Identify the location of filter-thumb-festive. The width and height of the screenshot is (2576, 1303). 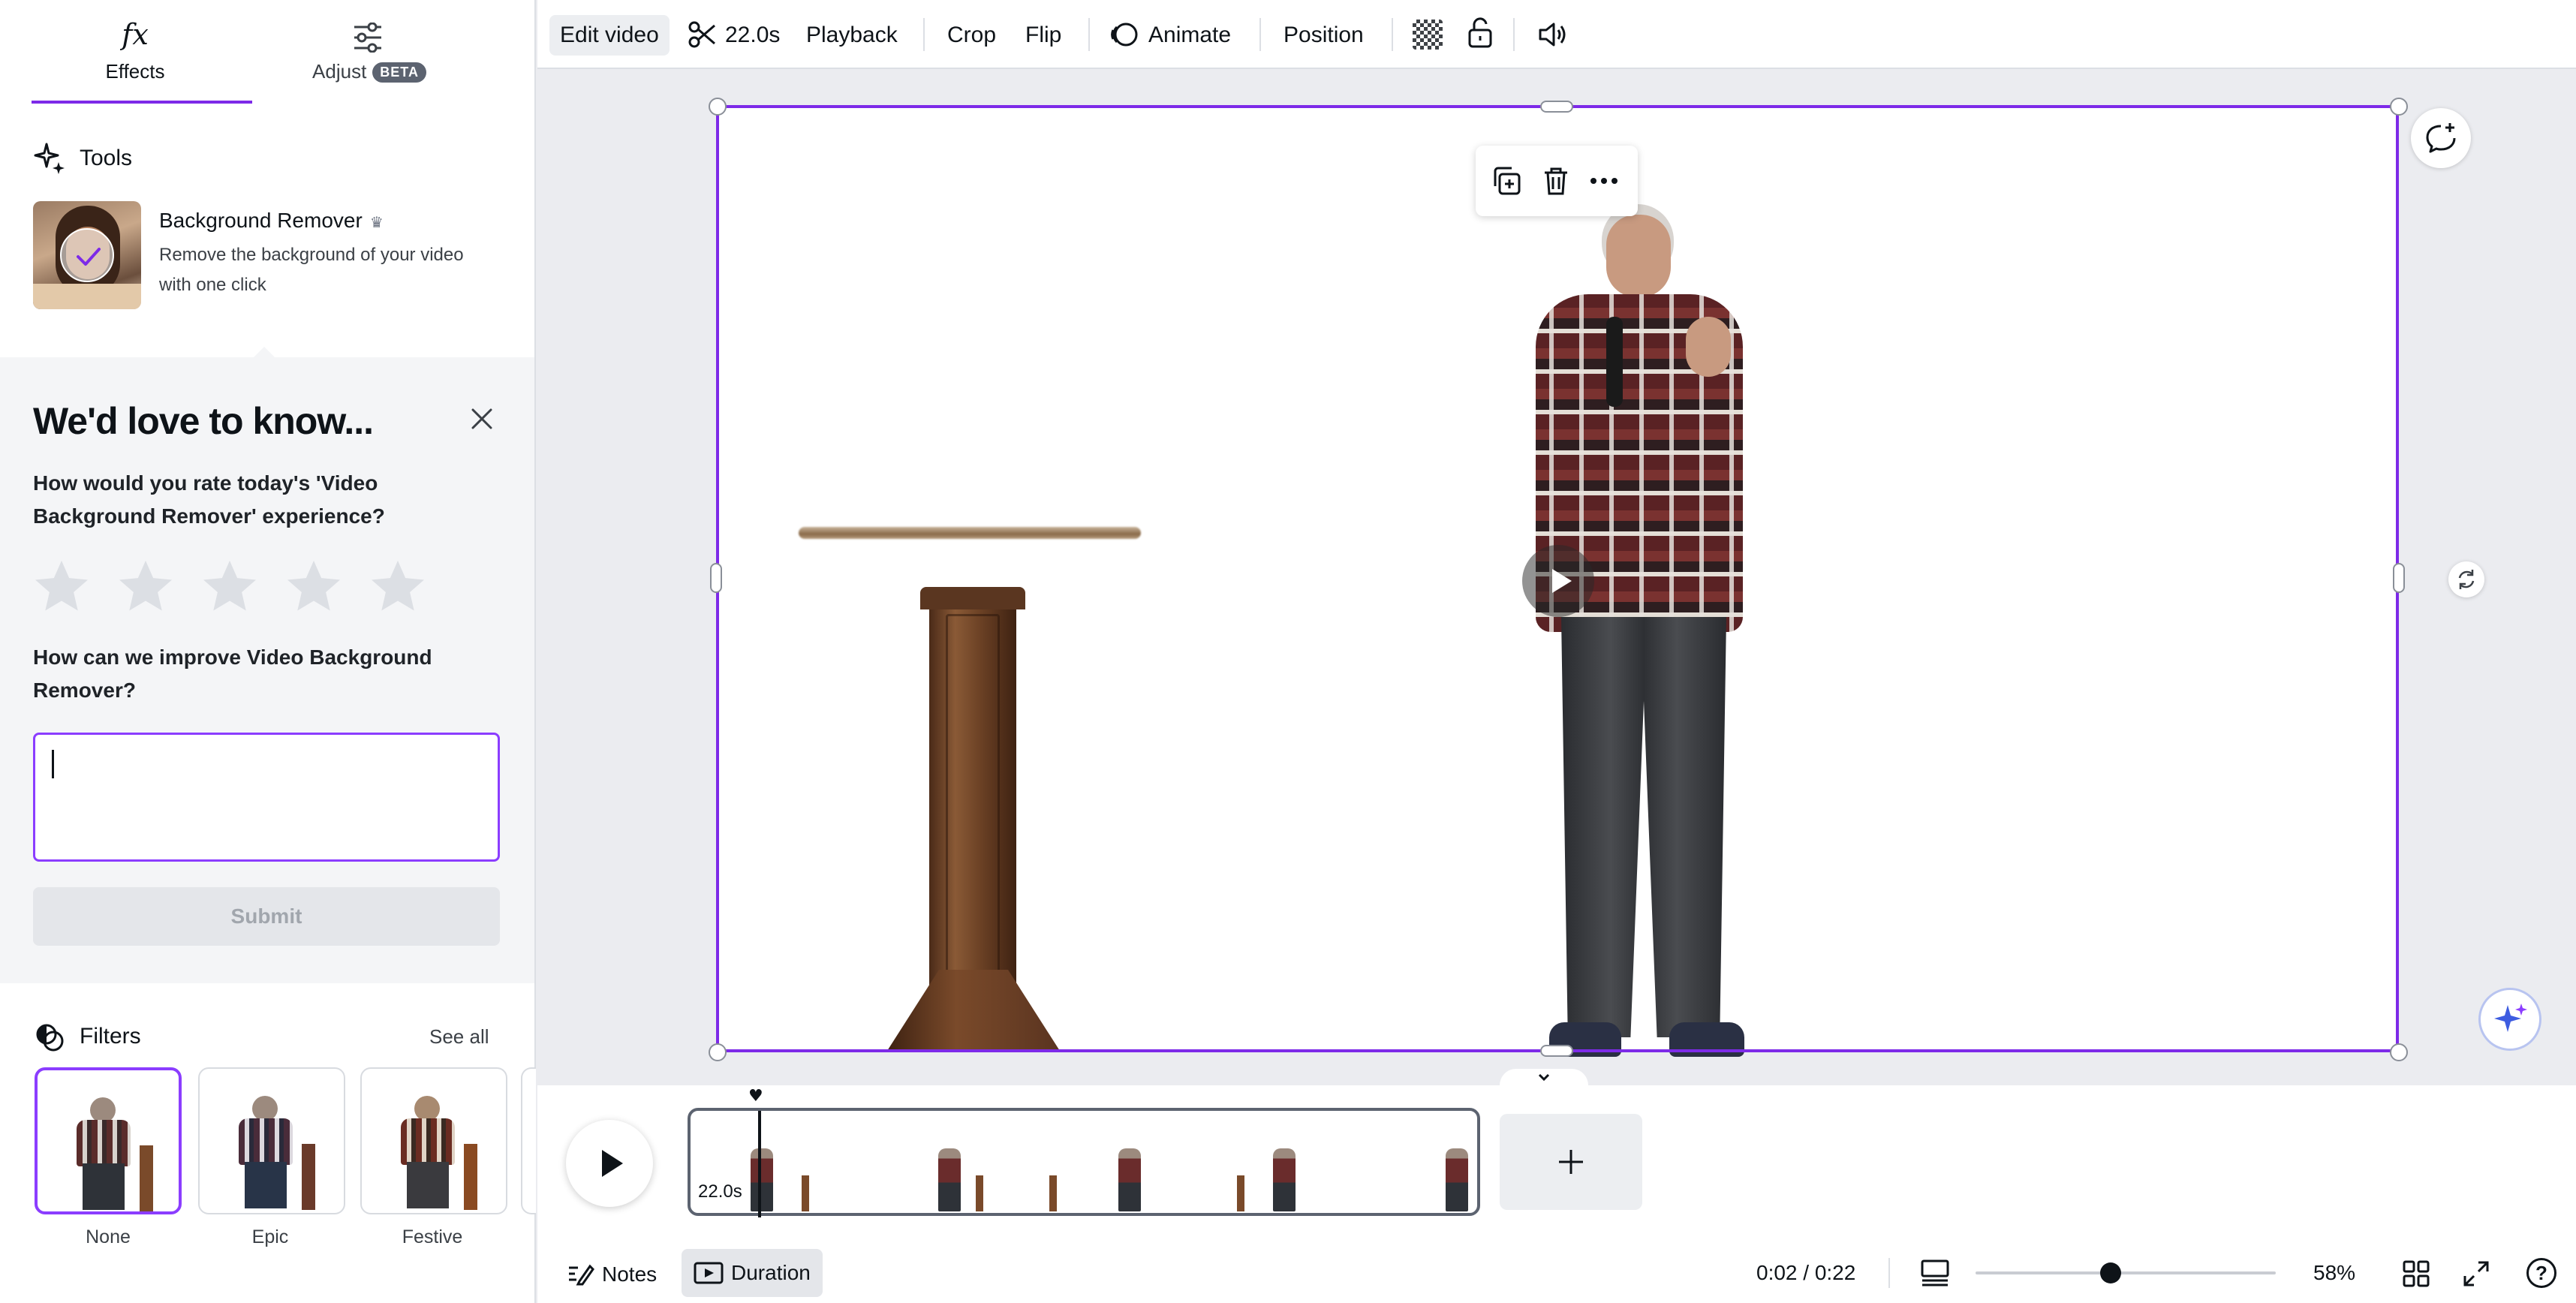
(434, 1140).